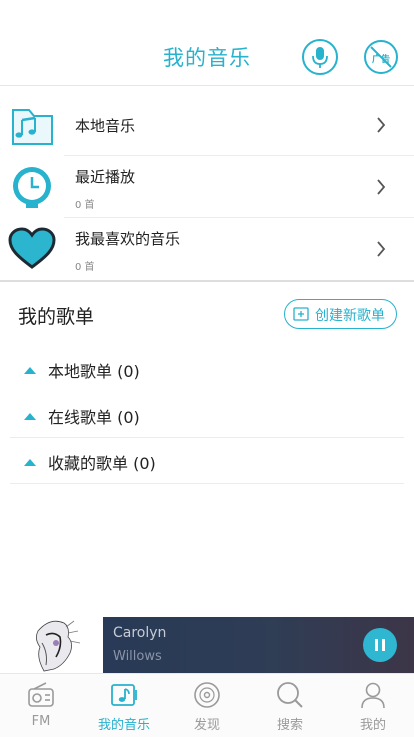  What do you see at coordinates (206, 725) in the screenshot?
I see `tab-label: 发现` at bounding box center [206, 725].